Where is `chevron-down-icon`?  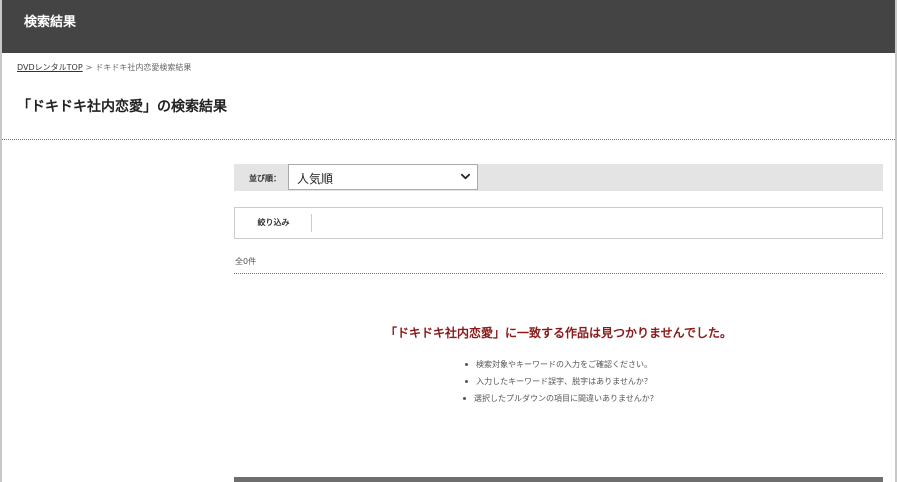
chevron-down-icon is located at coordinates (465, 176).